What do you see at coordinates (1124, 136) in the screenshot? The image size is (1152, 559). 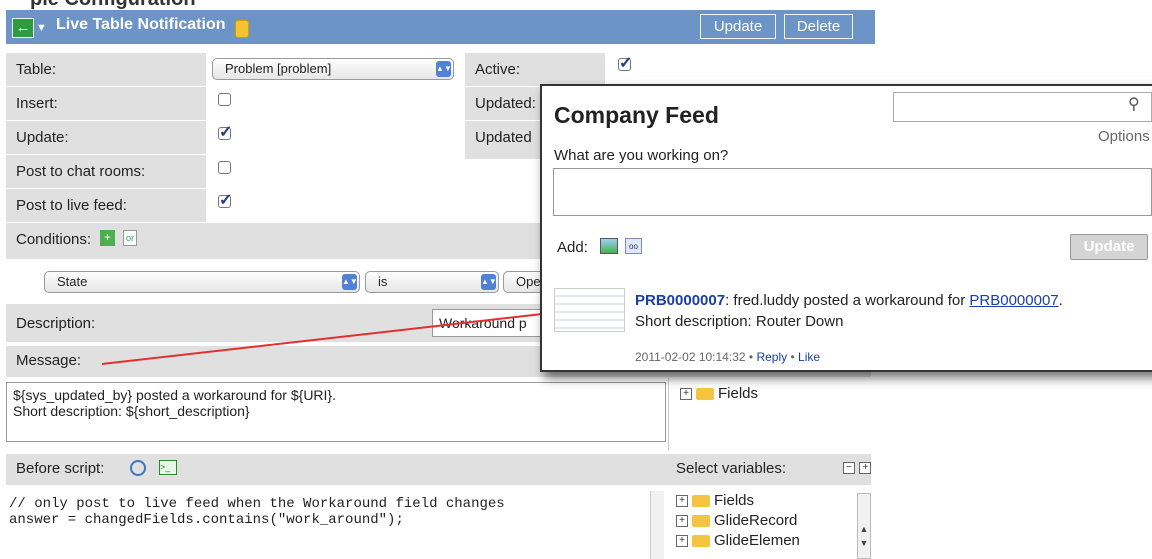 I see `feed-options-link: Options` at bounding box center [1124, 136].